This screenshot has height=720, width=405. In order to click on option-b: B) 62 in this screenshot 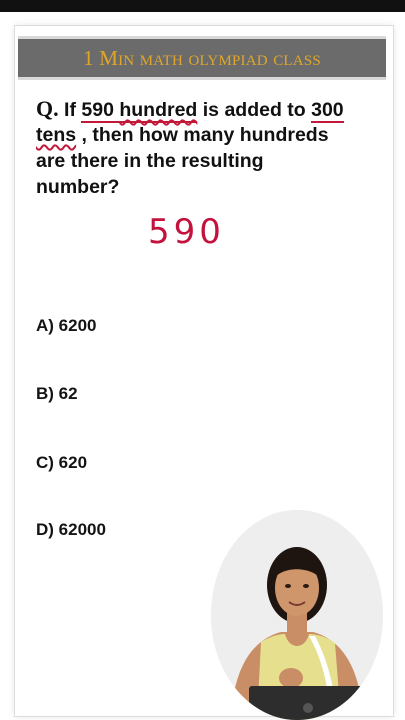, I will do `click(57, 394)`.